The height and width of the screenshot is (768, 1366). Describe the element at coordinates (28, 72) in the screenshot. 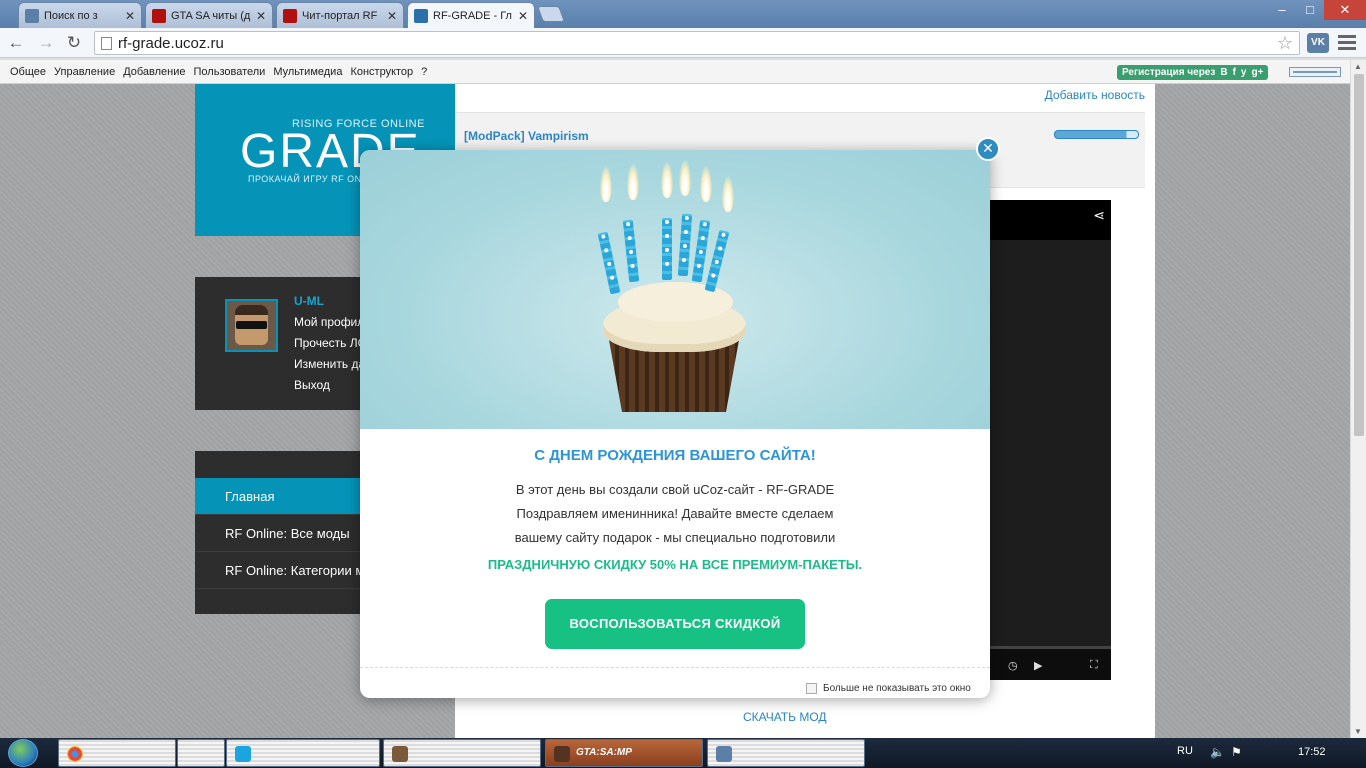

I see `admin-menu-item: Общее` at that location.